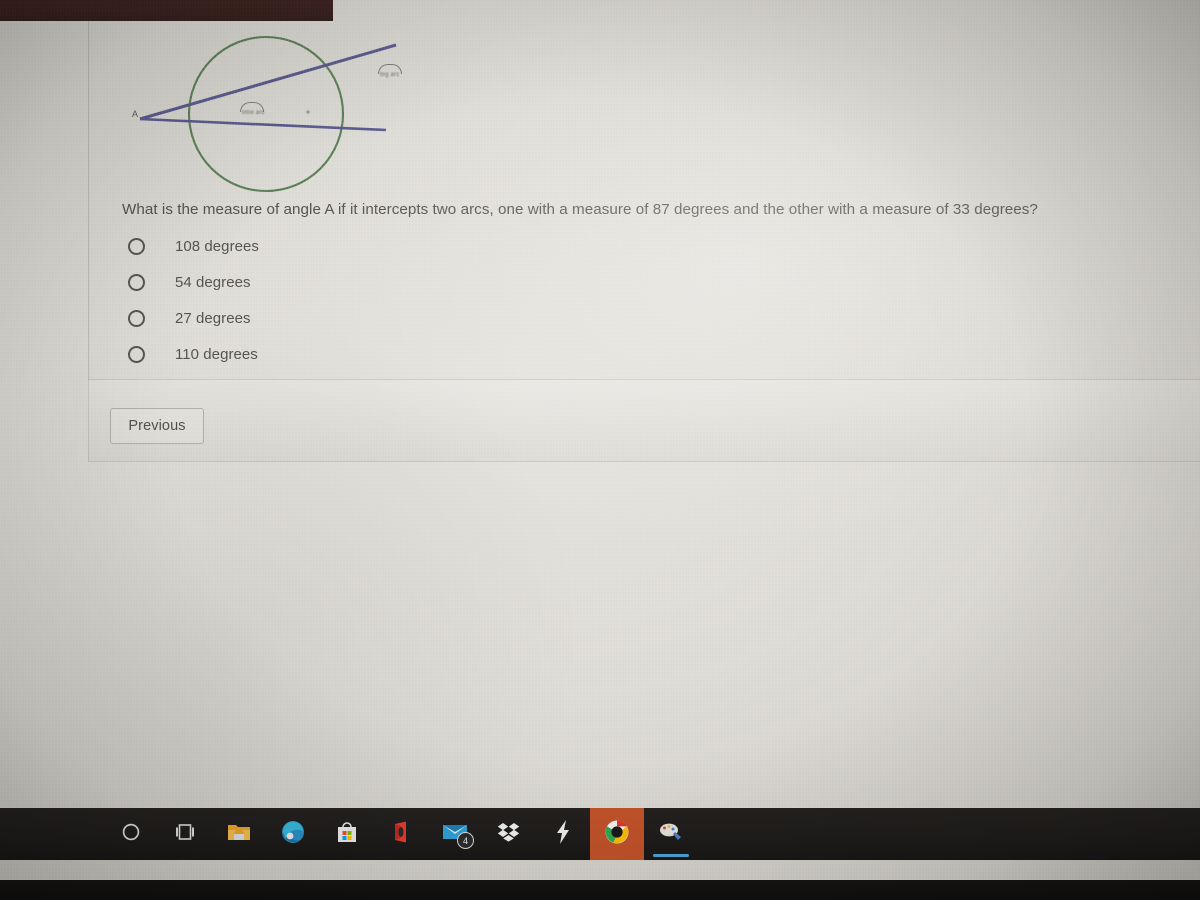 The width and height of the screenshot is (1200, 900). I want to click on taskbar-item-task-view, so click(185, 834).